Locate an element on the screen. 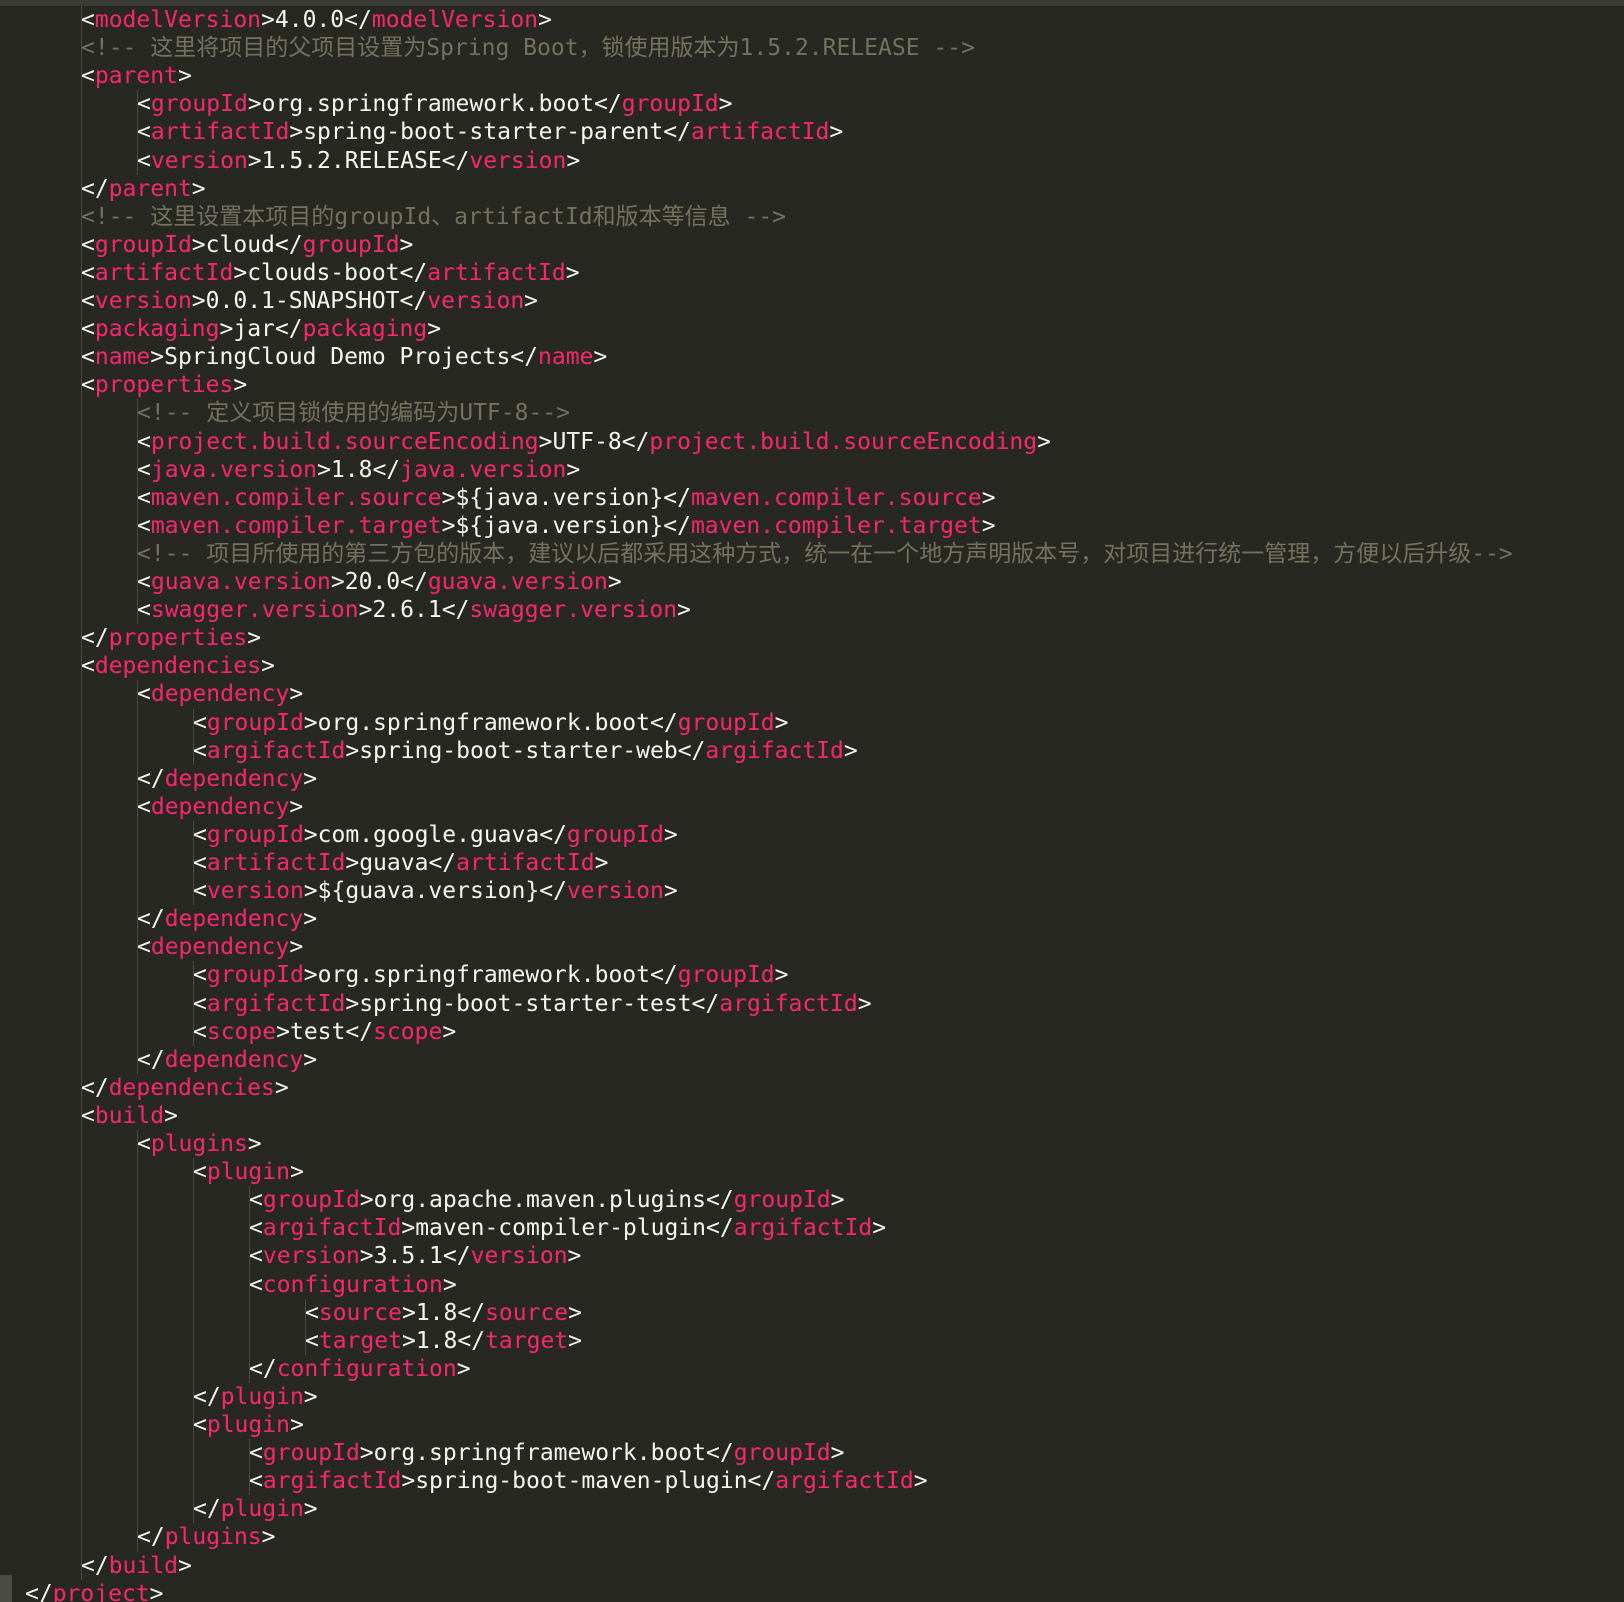  xml-tag-name: dependency is located at coordinates (220, 694).